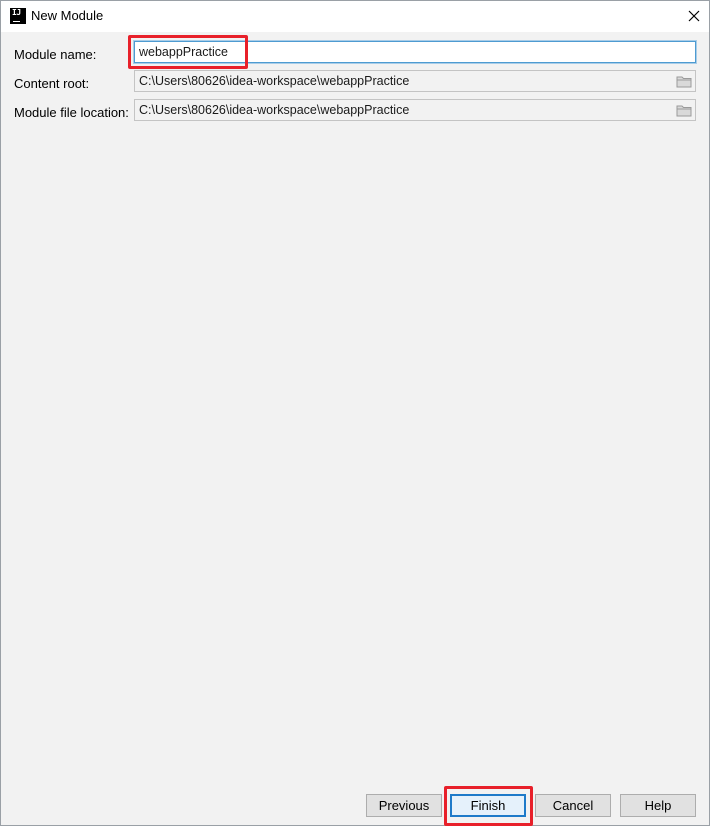 This screenshot has height=826, width=710. I want to click on module-file-location-label: Module file location:, so click(71, 112).